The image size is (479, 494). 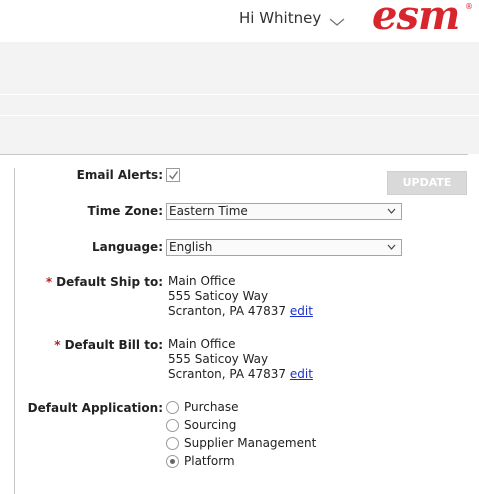 I want to click on default-bill-to-label: * Default Bill to:, so click(x=108, y=345).